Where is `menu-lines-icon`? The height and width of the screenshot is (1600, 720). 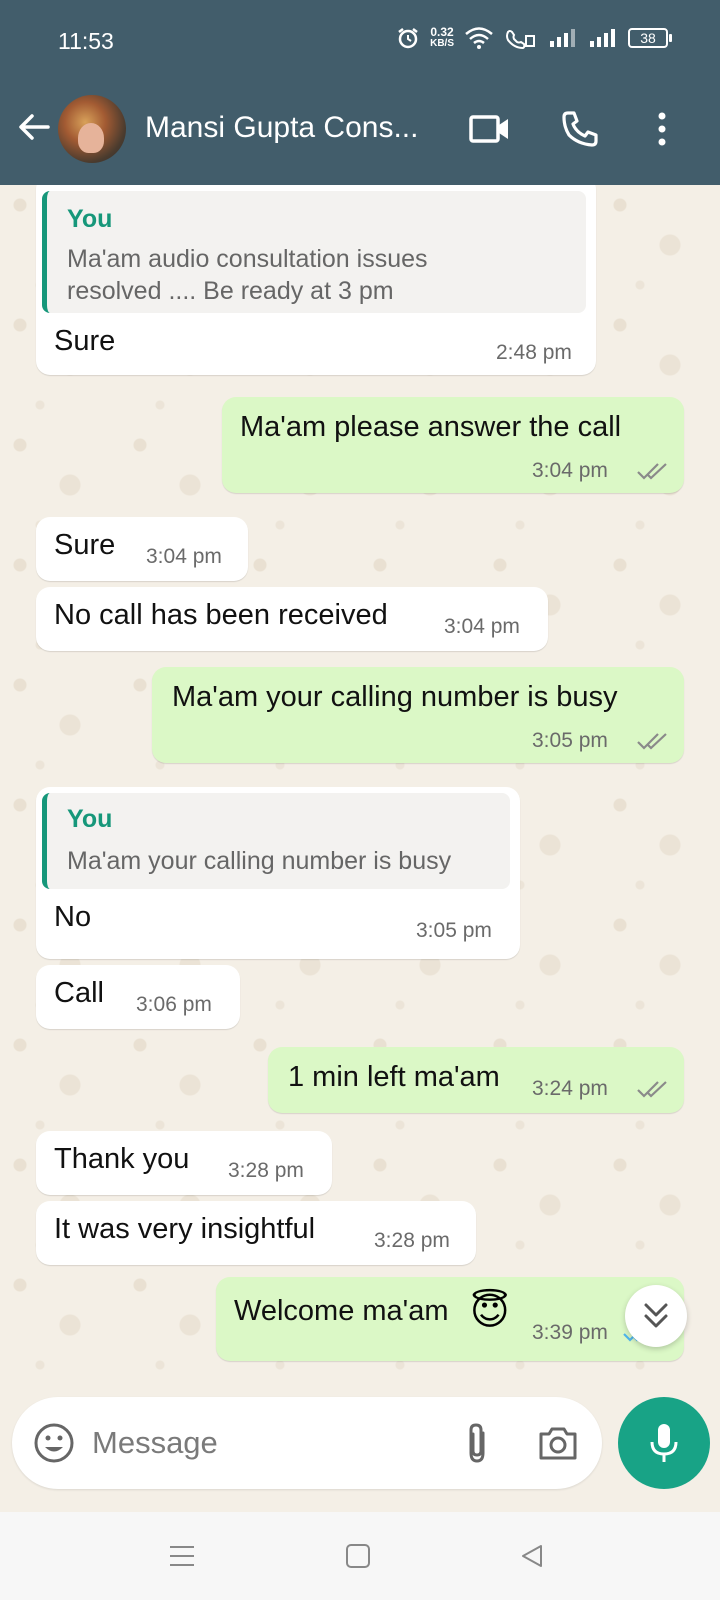 menu-lines-icon is located at coordinates (182, 1556).